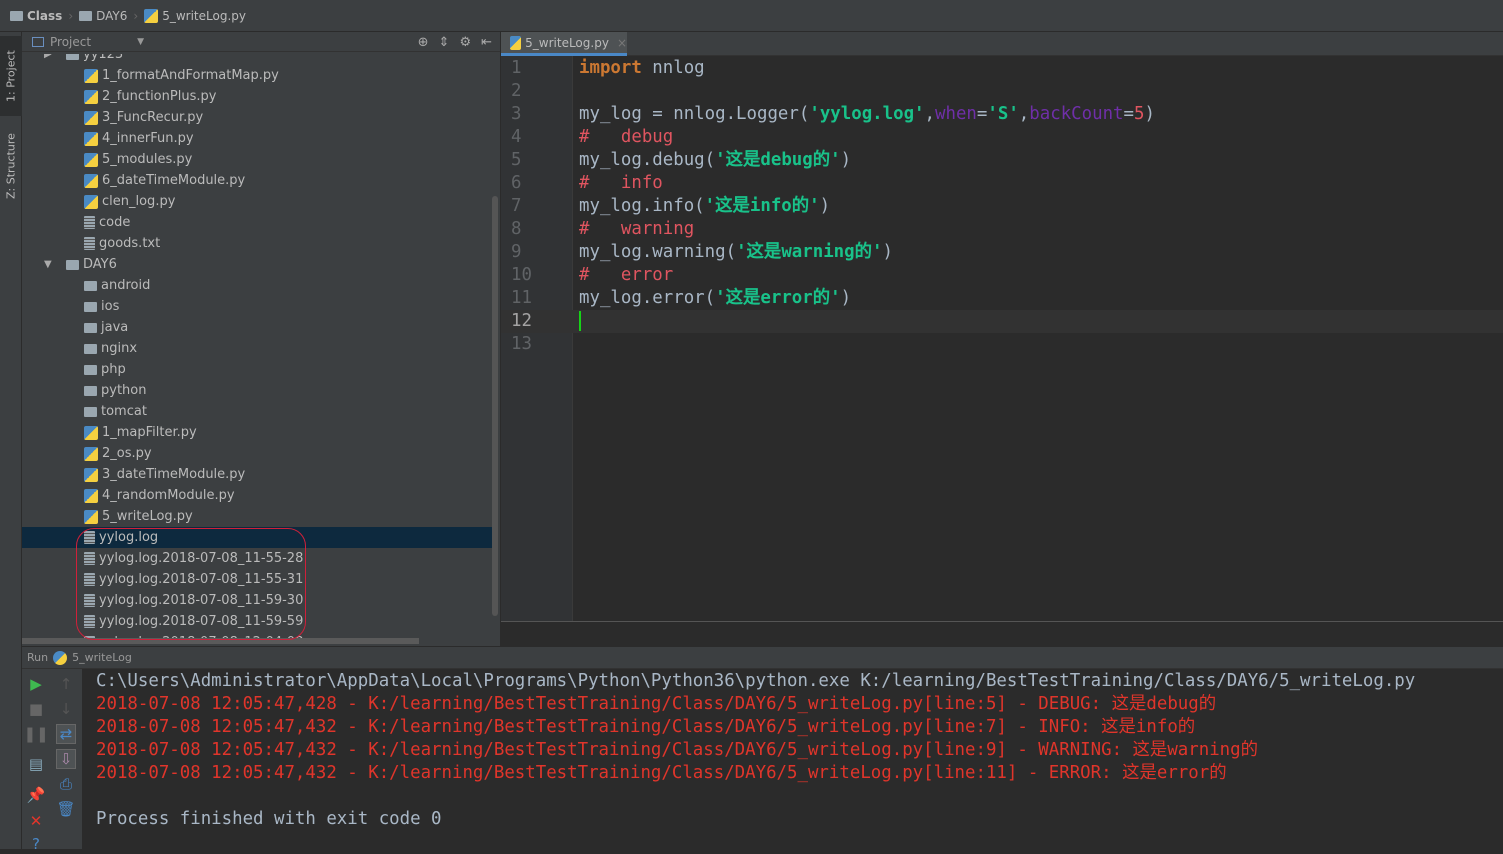 The height and width of the screenshot is (854, 1503). I want to click on tree-item: yylog.log.2018-07-08_11-59-59, so click(257, 621).